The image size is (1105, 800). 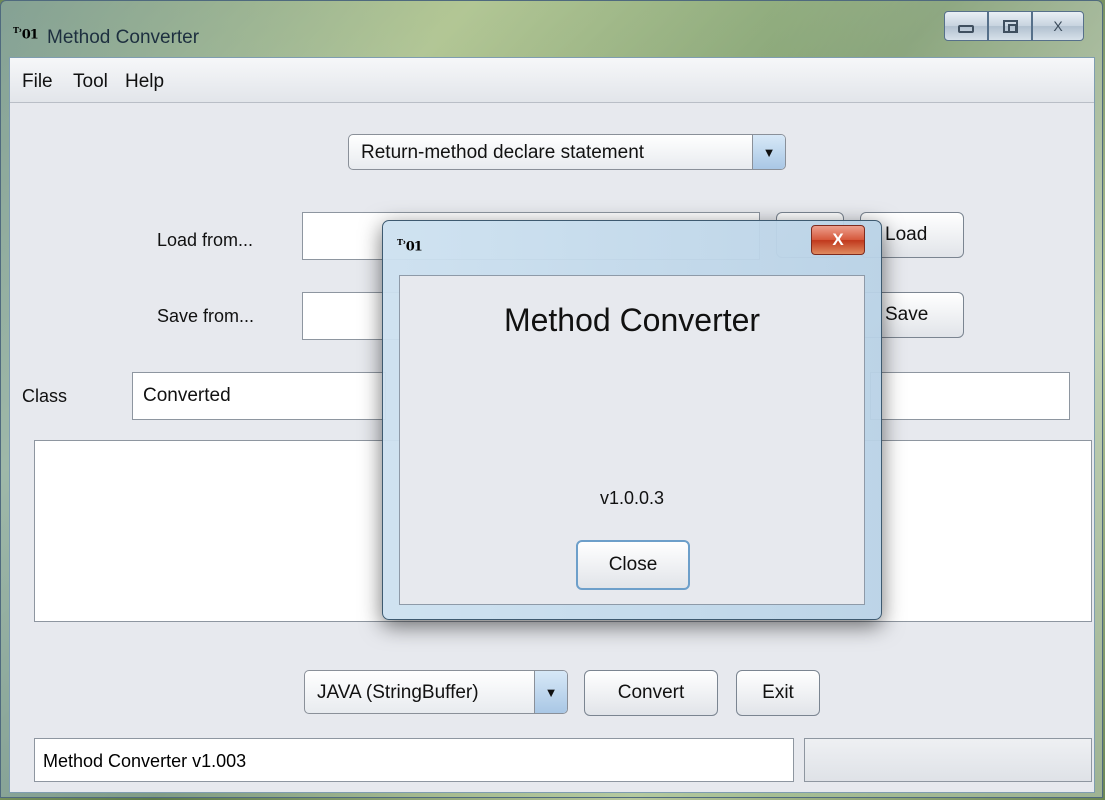 I want to click on menu-help: Help, so click(x=144, y=82).